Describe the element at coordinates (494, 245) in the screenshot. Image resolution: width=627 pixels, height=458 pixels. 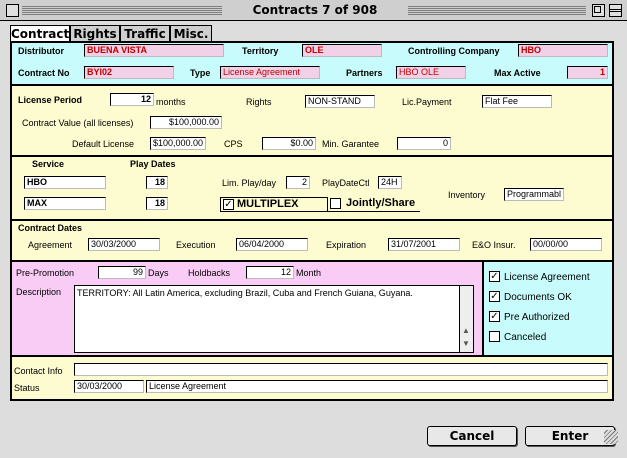
I see `eo-insur-label: E&O Insur.` at that location.